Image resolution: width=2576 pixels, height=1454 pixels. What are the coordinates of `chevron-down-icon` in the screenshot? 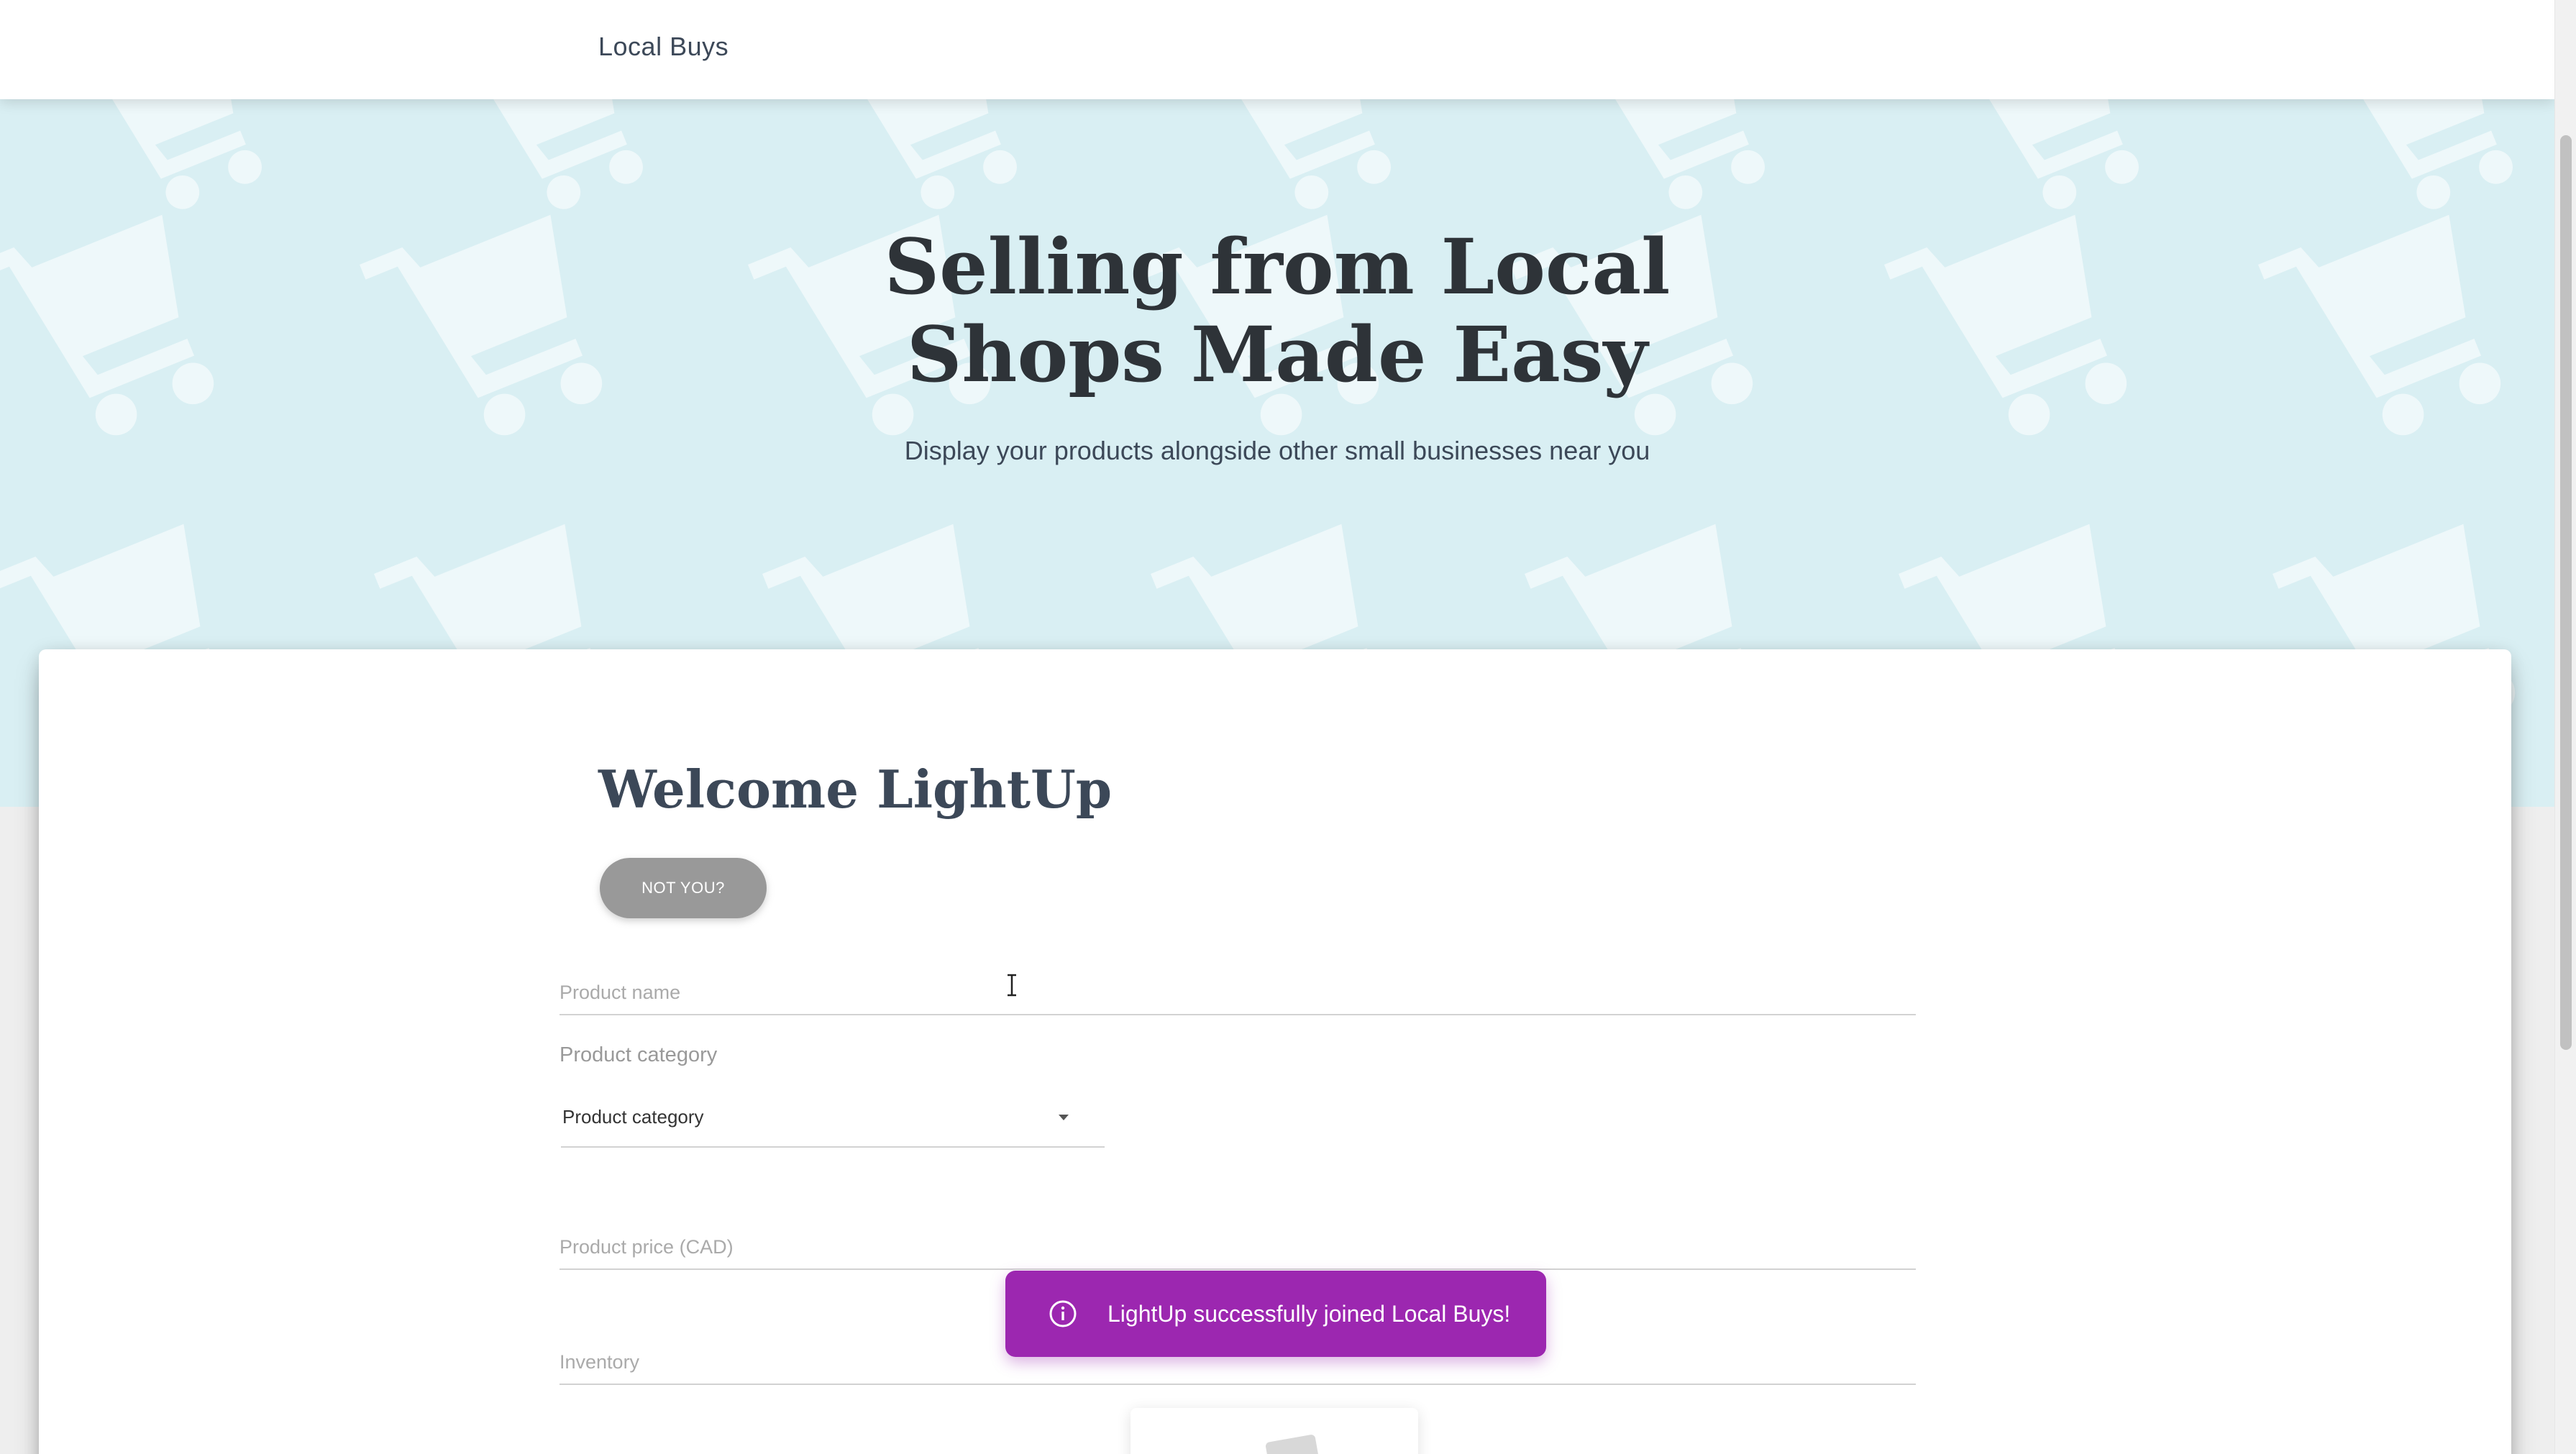 It's located at (1064, 1117).